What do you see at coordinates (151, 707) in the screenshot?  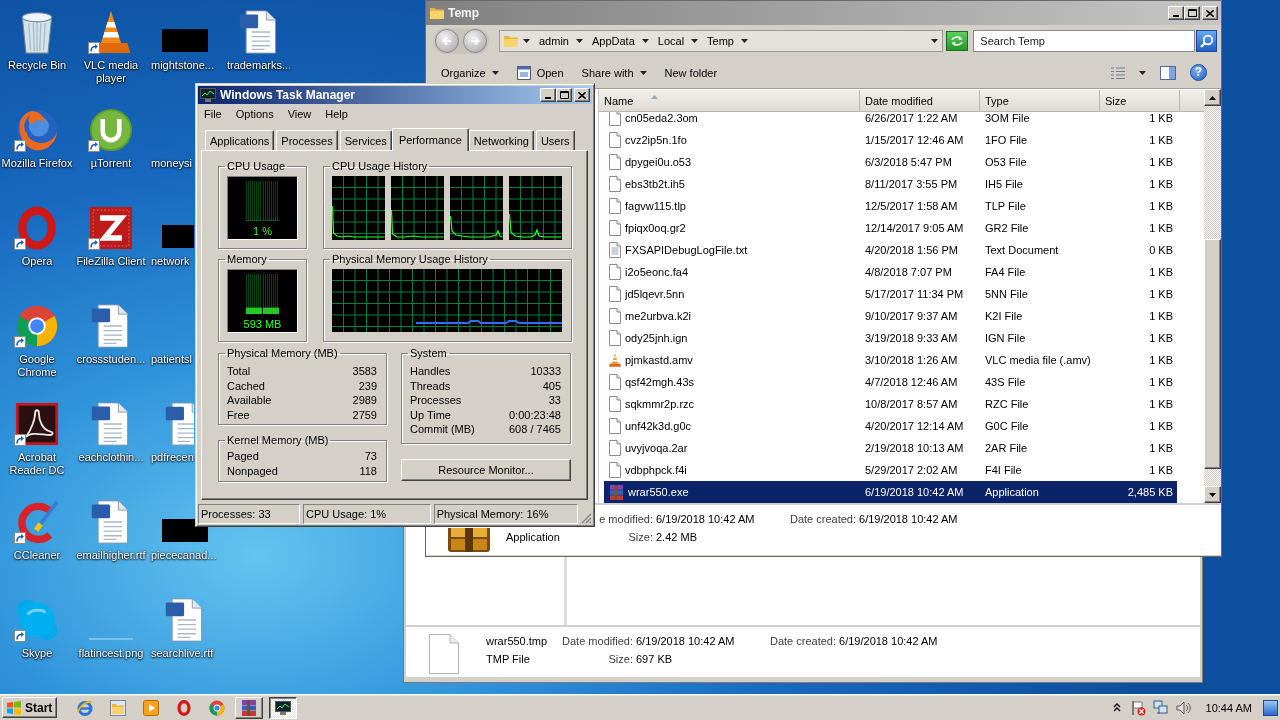 I see `play-icon` at bounding box center [151, 707].